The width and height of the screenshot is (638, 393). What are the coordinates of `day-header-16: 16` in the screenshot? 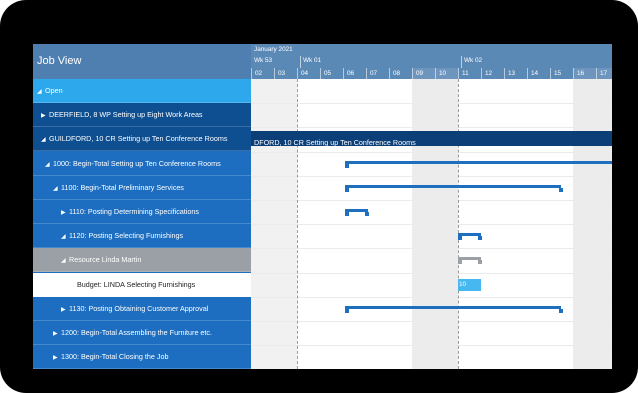 It's located at (584, 73).